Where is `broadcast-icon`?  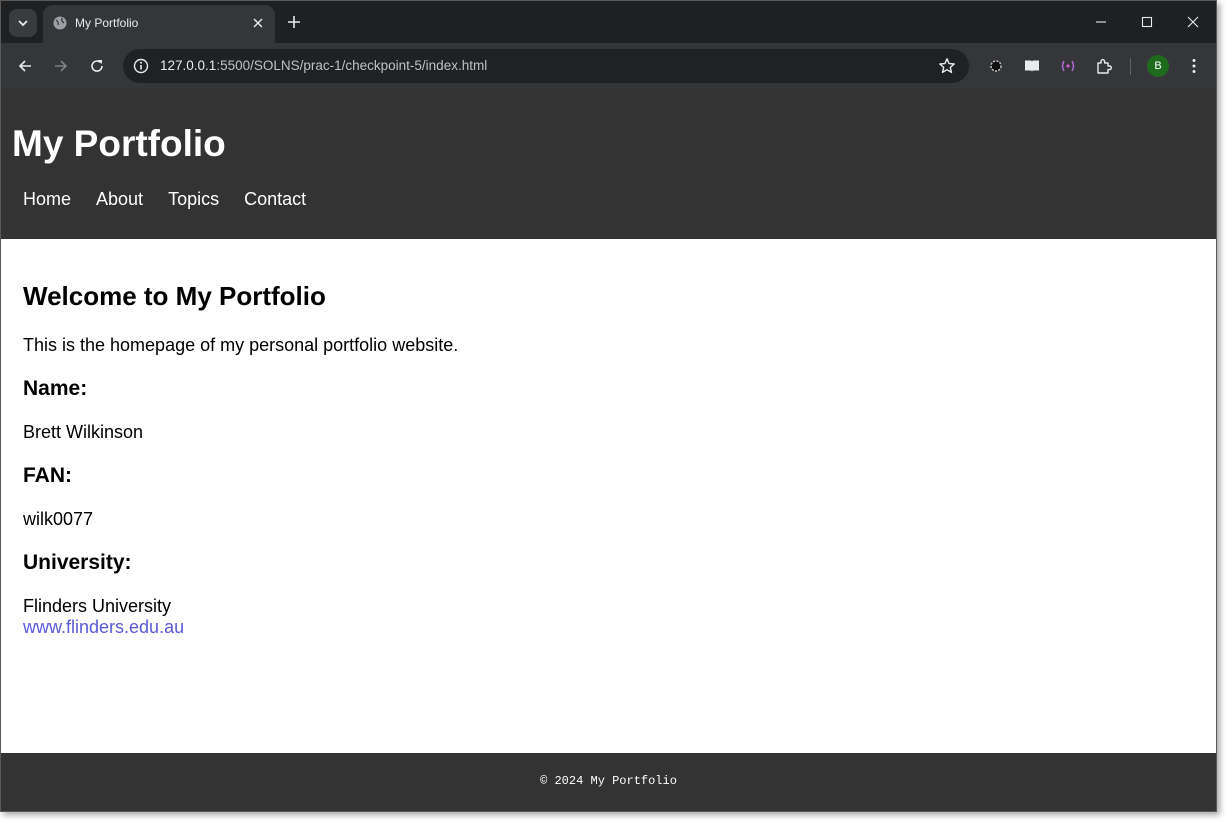 broadcast-icon is located at coordinates (1068, 66).